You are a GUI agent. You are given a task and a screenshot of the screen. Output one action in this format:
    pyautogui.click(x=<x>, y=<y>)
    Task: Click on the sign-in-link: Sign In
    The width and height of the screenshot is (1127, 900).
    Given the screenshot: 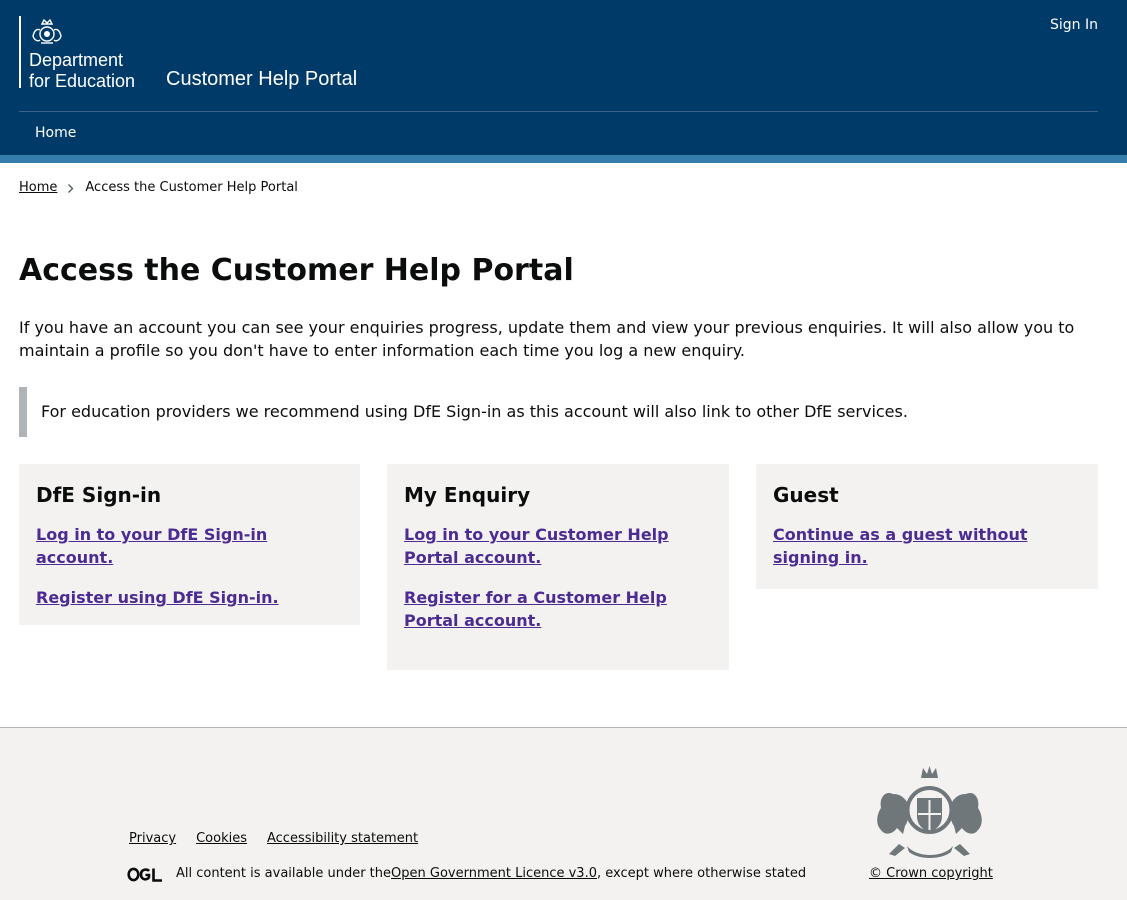 What is the action you would take?
    pyautogui.click(x=1074, y=25)
    